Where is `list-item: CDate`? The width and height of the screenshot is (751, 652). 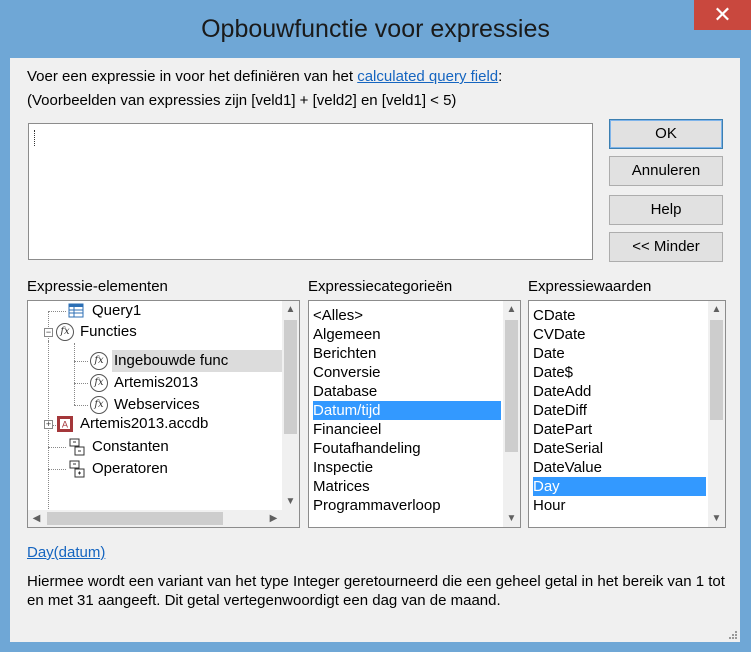
list-item: CDate is located at coordinates (554, 315).